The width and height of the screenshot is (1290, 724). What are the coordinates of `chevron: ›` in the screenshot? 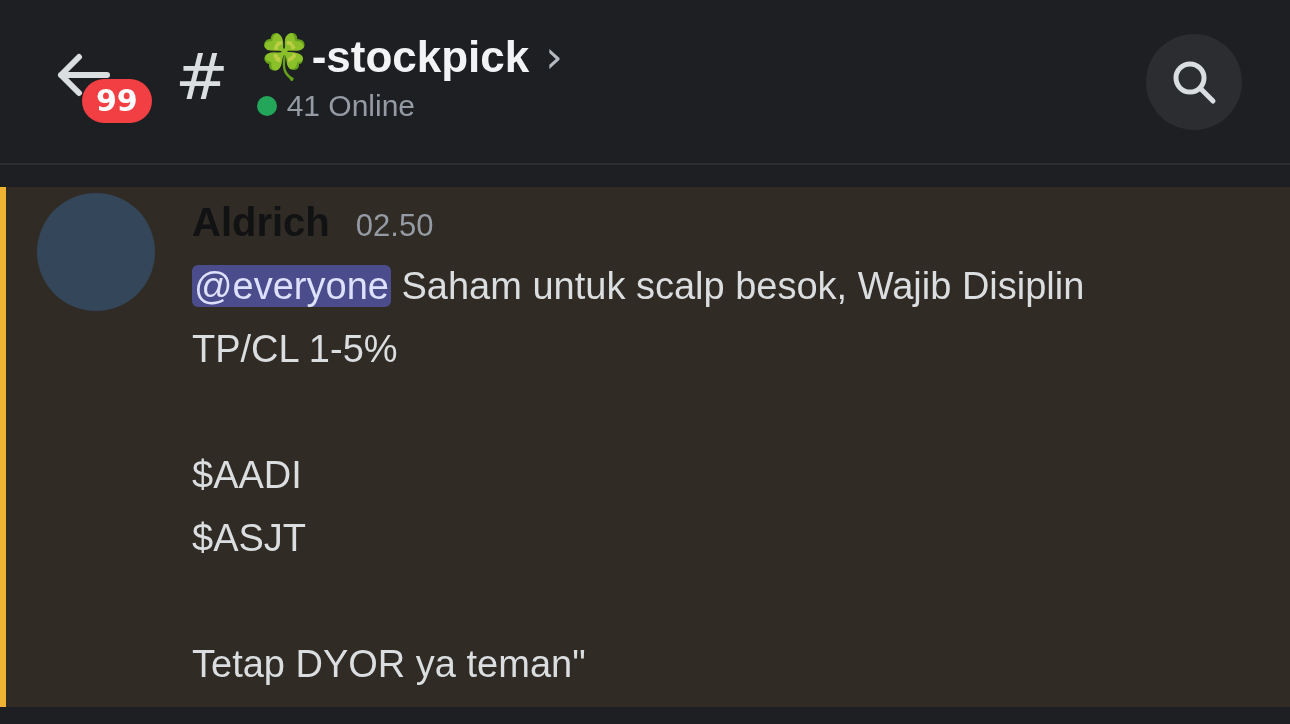 It's located at (554, 56).